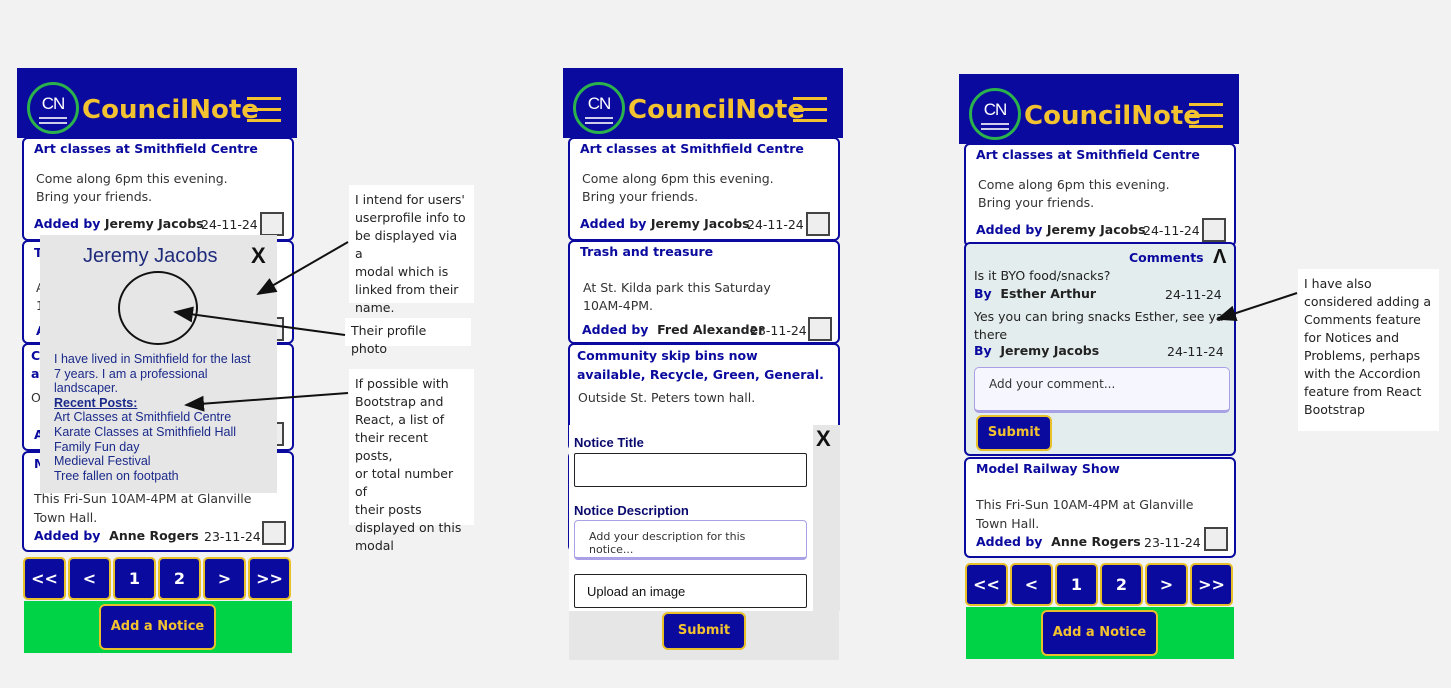 The image size is (1451, 688). I want to click on arrow-to-photo, so click(259, 321).